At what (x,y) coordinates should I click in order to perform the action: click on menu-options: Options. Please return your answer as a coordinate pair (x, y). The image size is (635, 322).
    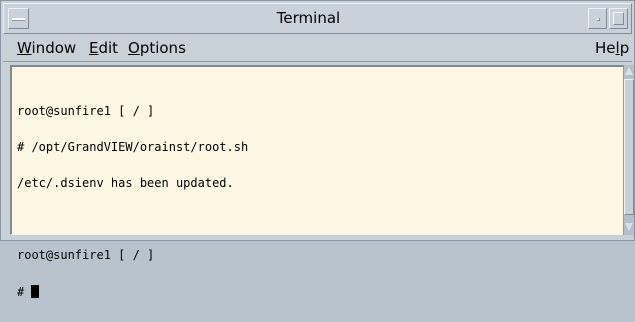
    Looking at the image, I should click on (157, 48).